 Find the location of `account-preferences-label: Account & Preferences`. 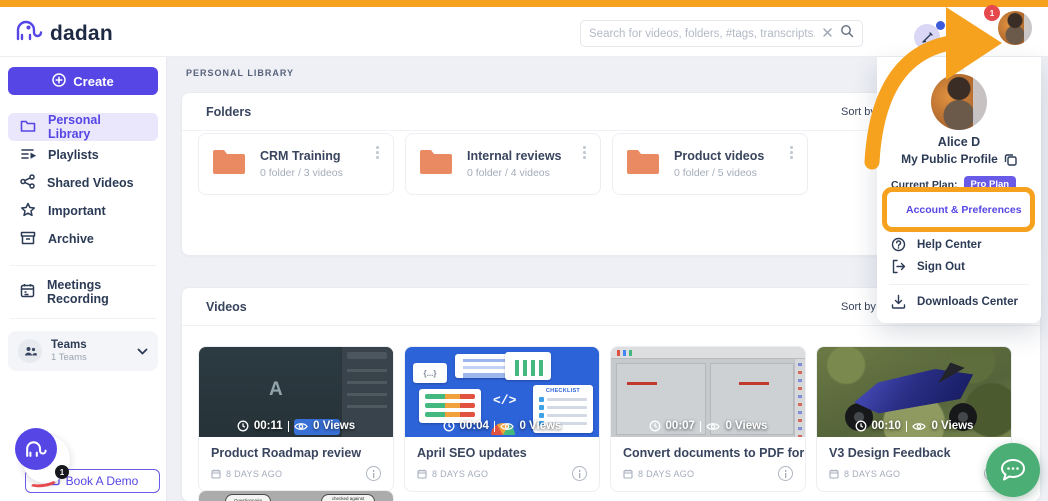

account-preferences-label: Account & Preferences is located at coordinates (964, 209).